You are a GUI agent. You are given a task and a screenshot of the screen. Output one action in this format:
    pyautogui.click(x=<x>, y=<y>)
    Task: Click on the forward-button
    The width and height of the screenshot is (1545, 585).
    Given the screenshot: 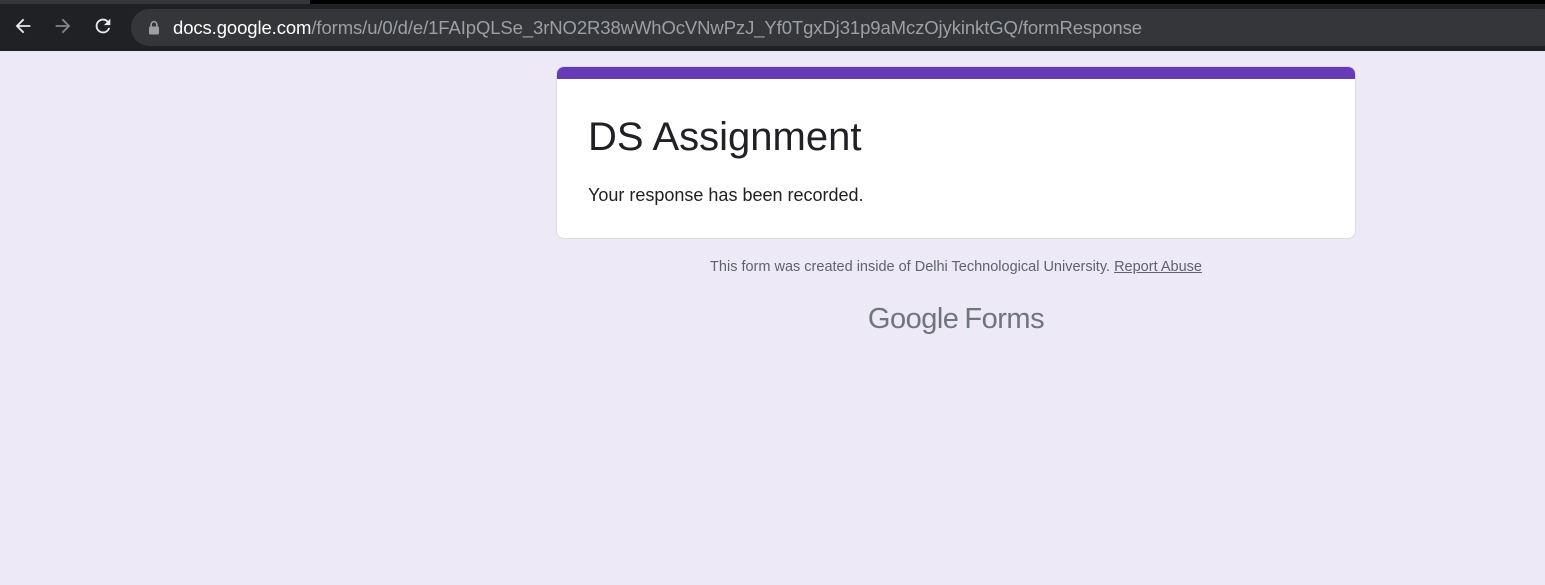 What is the action you would take?
    pyautogui.click(x=63, y=26)
    